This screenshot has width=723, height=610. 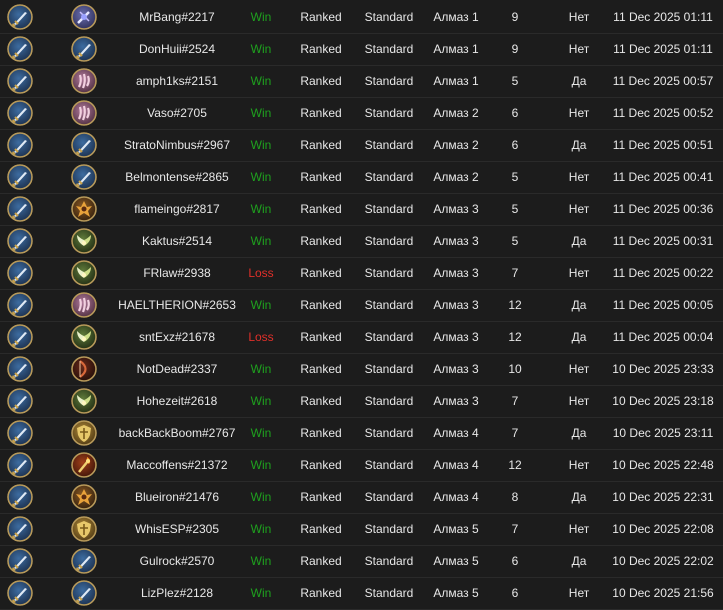 I want to click on match-date: 10 Dec 2025 23:18, so click(x=663, y=401).